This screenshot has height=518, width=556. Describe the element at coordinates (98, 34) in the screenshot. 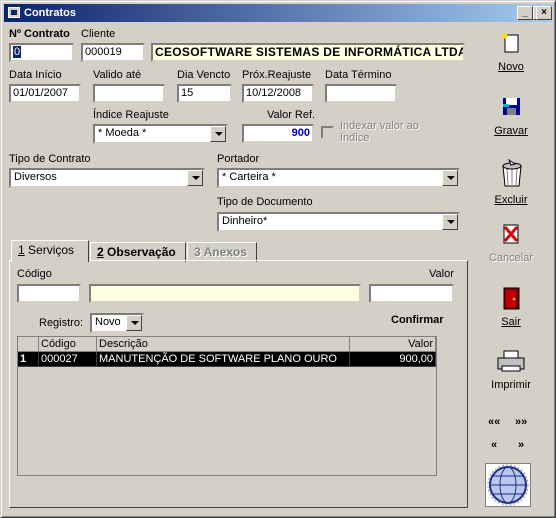

I see `cliente-label: Cliente` at that location.